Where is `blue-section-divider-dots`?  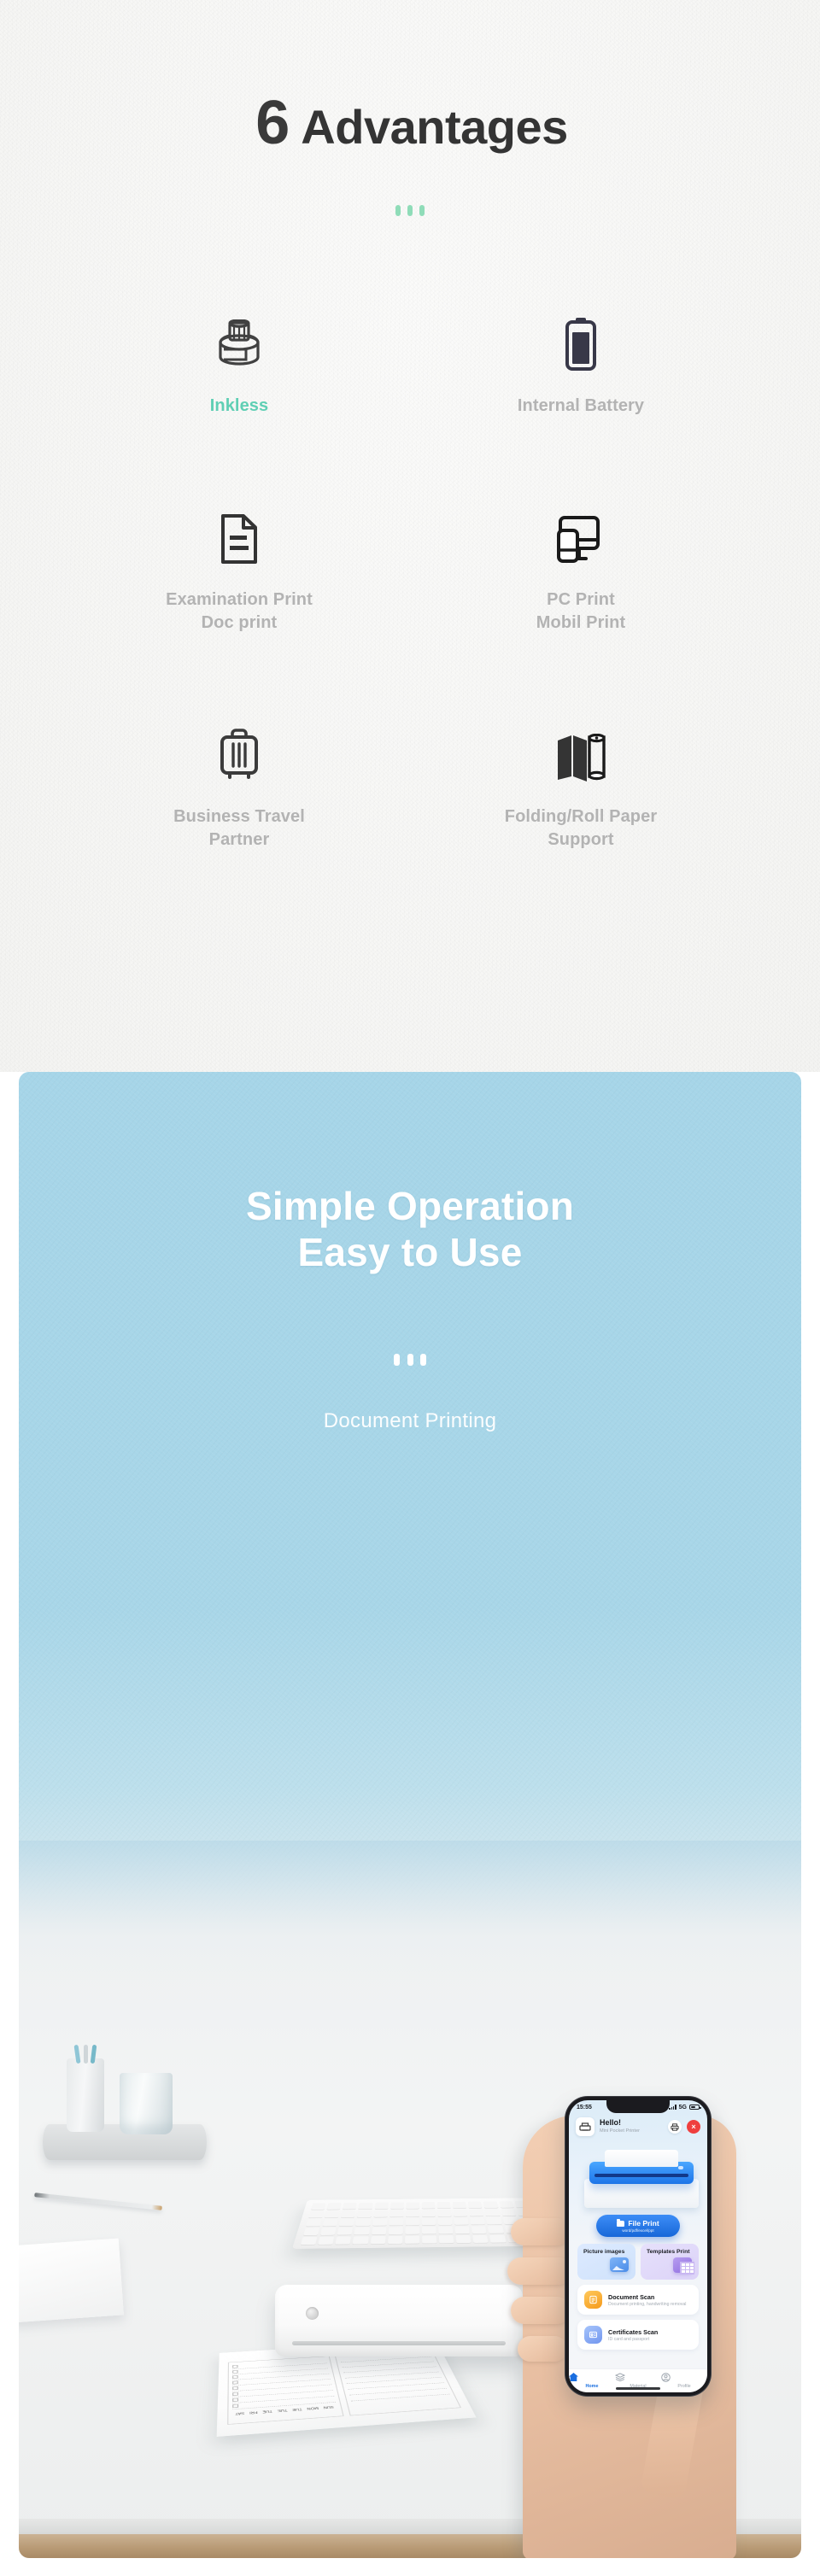 blue-section-divider-dots is located at coordinates (410, 1360).